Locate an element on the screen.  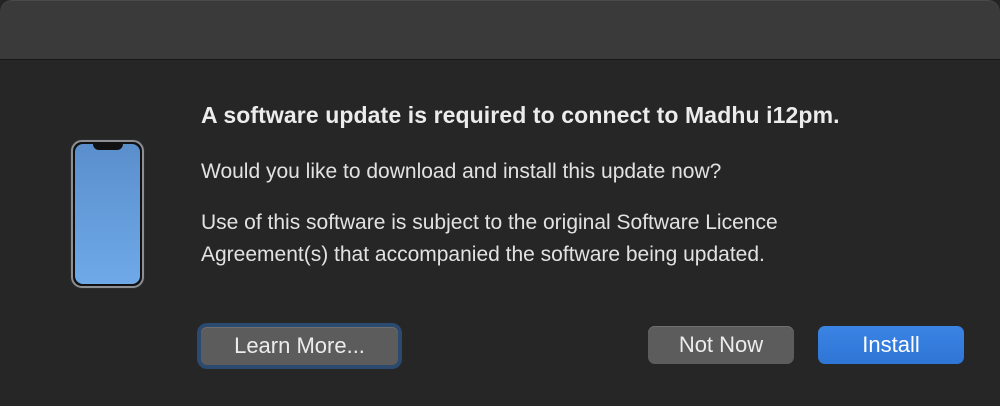
phone-screen is located at coordinates (107, 214).